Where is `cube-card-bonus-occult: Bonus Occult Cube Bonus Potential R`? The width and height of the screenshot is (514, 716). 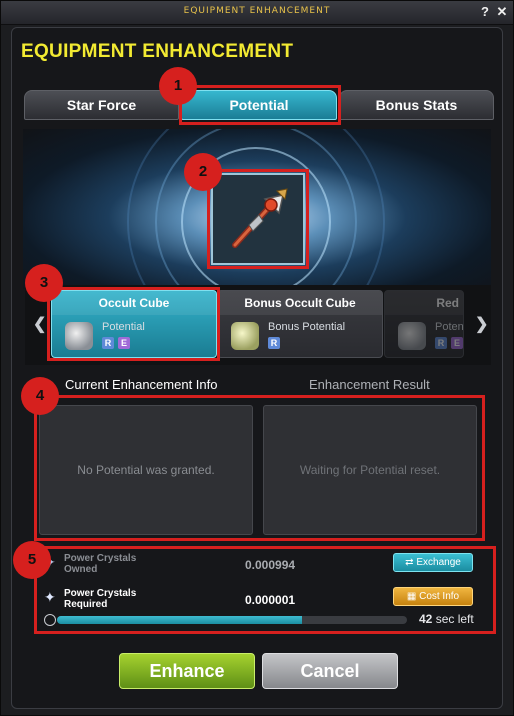
cube-card-bonus-occult: Bonus Occult Cube Bonus Potential R is located at coordinates (300, 324).